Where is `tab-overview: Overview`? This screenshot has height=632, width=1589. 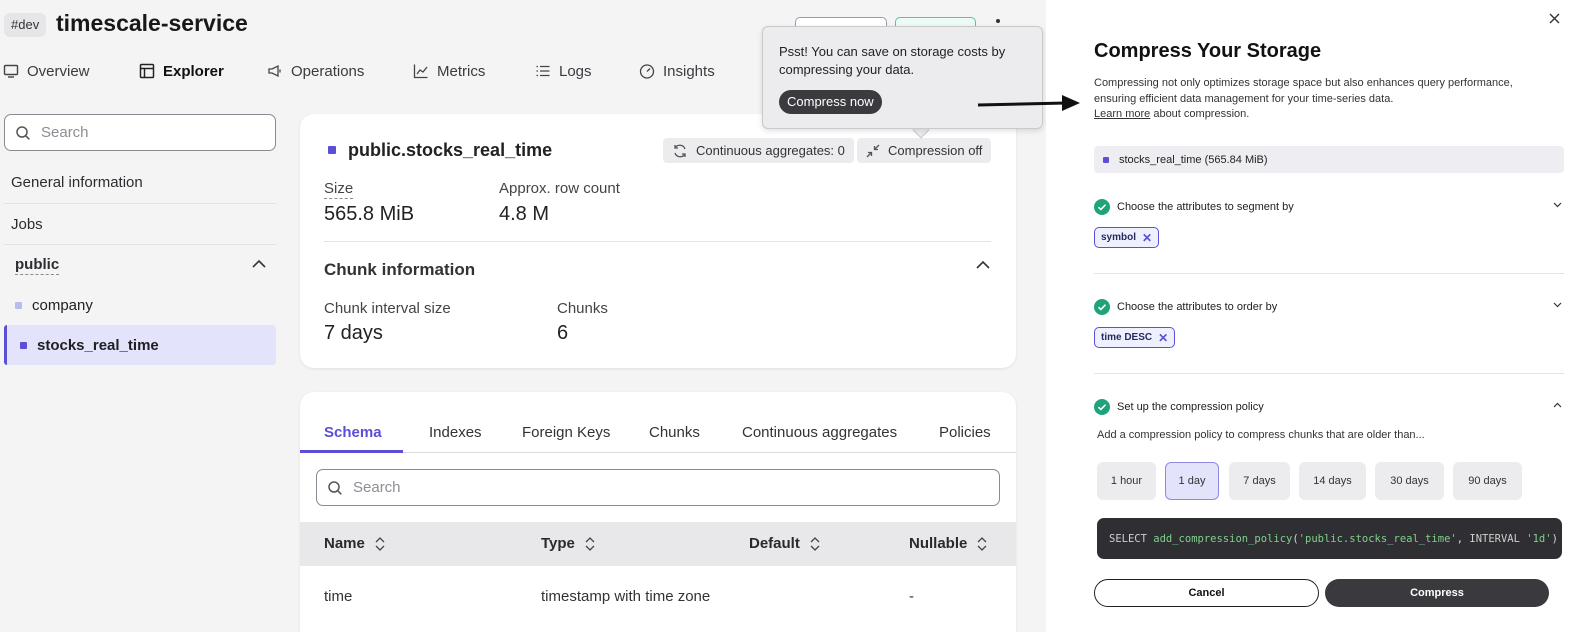 tab-overview: Overview is located at coordinates (46, 71).